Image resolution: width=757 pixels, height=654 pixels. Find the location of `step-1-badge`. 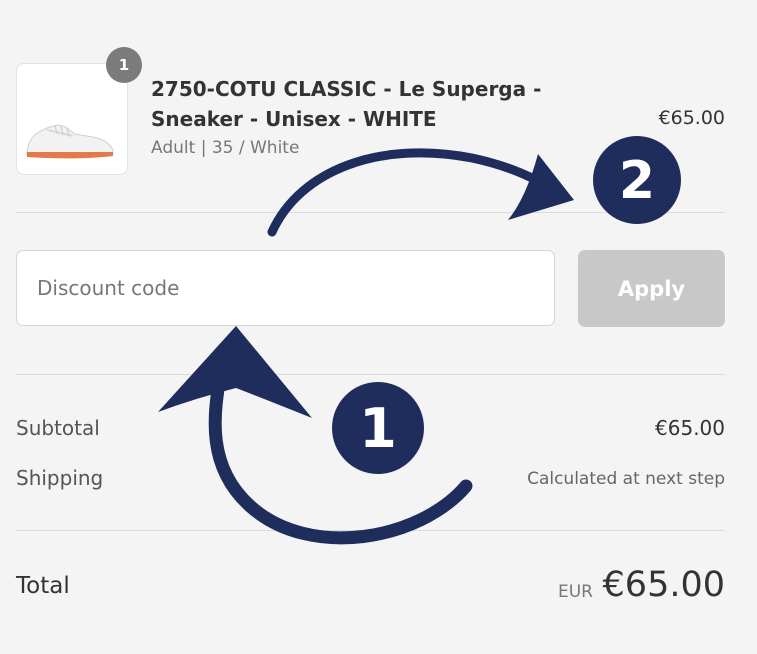

step-1-badge is located at coordinates (378, 428).